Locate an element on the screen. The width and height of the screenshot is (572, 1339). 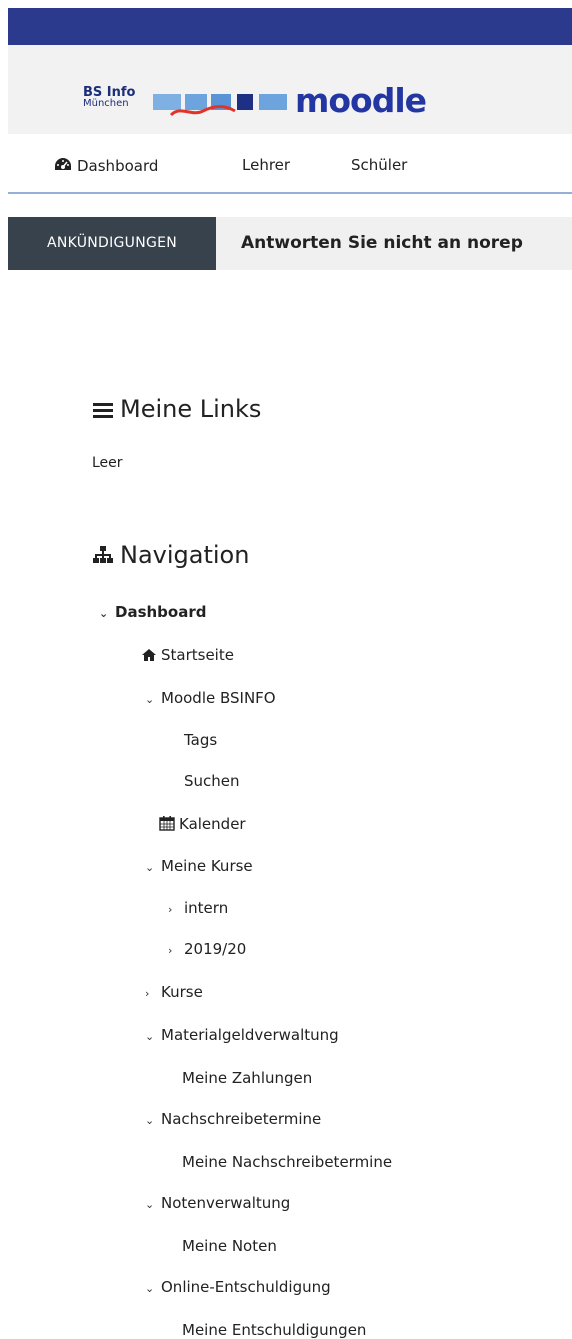
nav-dashboard-label: Dashboard is located at coordinates (118, 166).